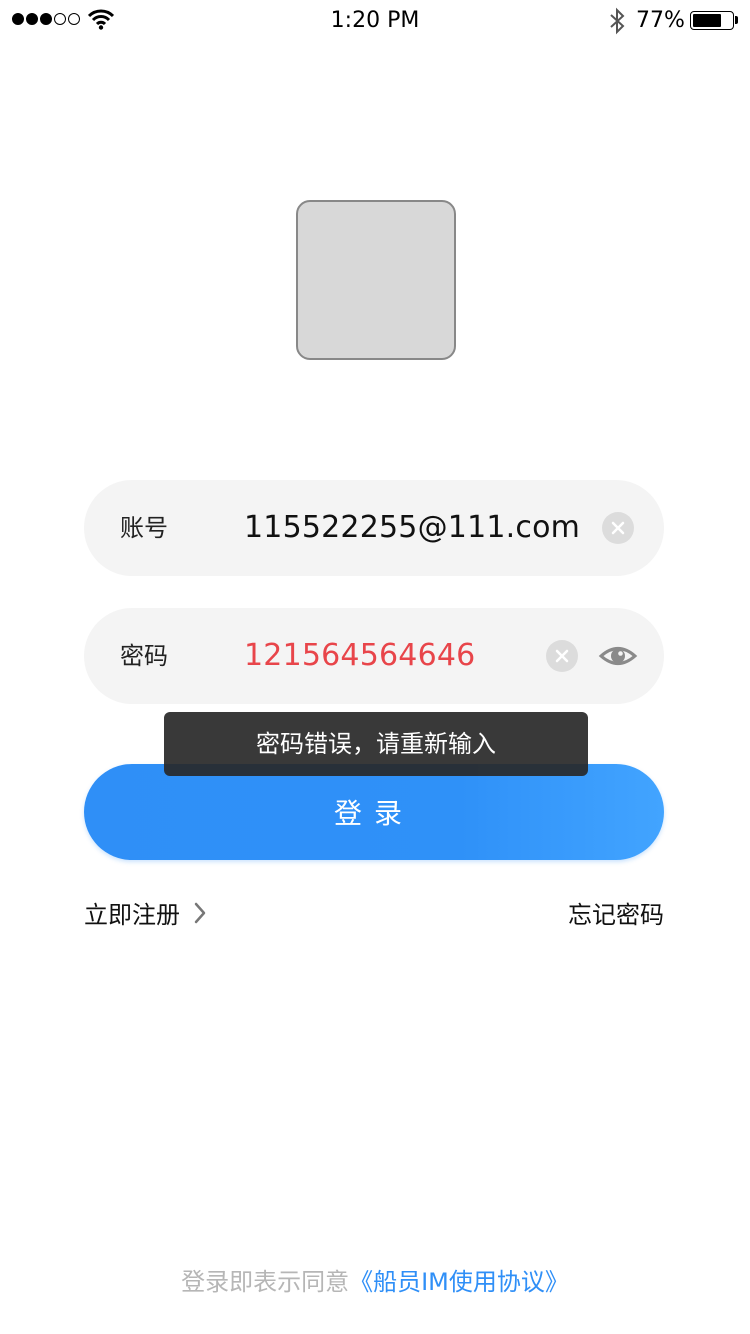  What do you see at coordinates (359, 656) in the screenshot?
I see `password-input: 121564564646` at bounding box center [359, 656].